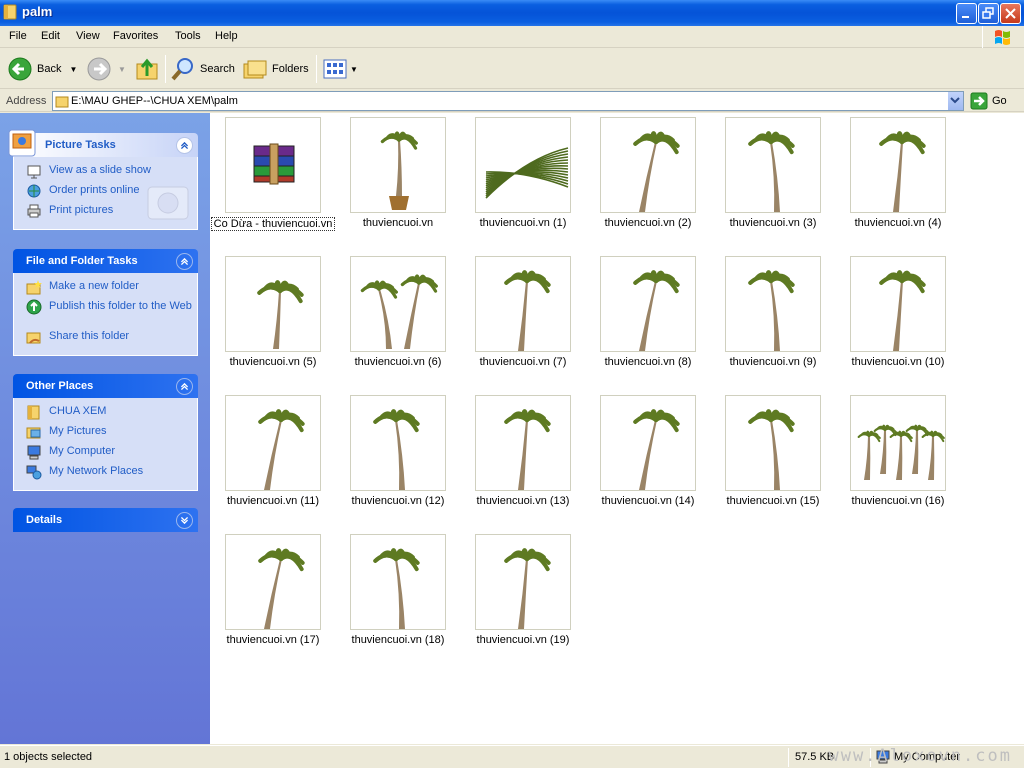  What do you see at coordinates (202, 69) in the screenshot?
I see `search-button: Search` at bounding box center [202, 69].